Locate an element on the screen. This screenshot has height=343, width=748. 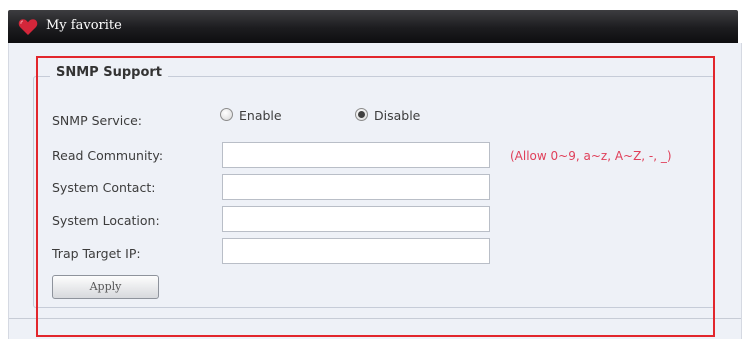
disable-radio: Disable is located at coordinates (387, 115).